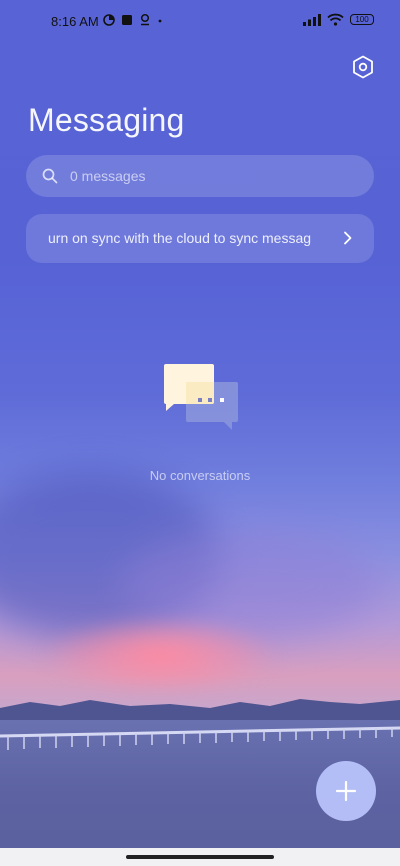  What do you see at coordinates (106, 120) in the screenshot?
I see `page-title: Messaging` at bounding box center [106, 120].